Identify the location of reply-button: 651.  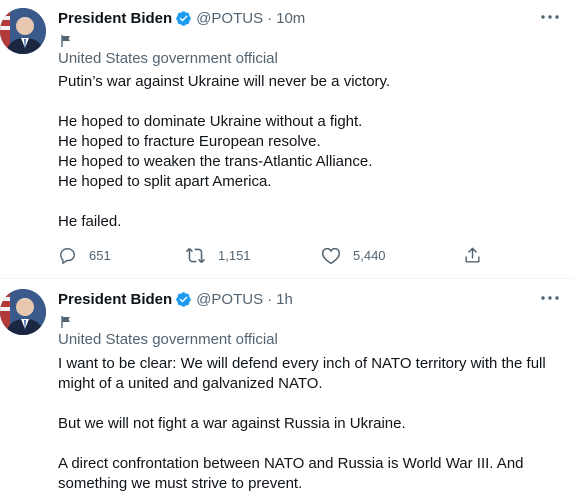
(84, 255).